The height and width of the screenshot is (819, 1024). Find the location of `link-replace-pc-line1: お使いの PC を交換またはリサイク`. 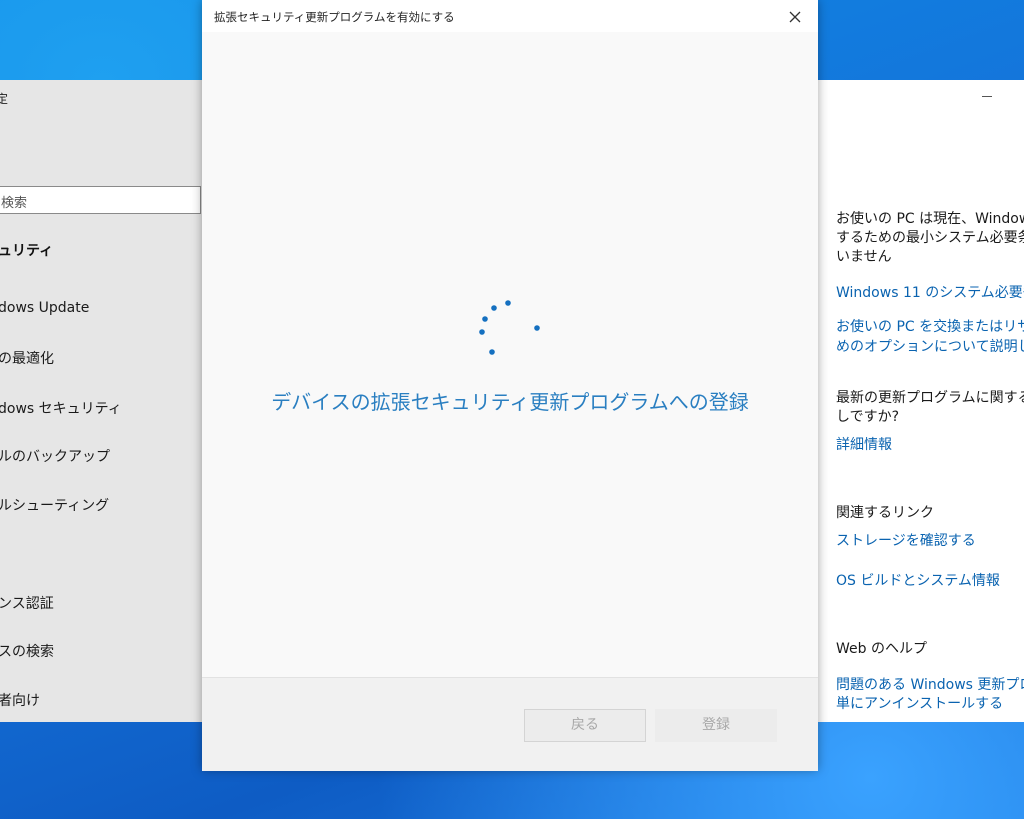

link-replace-pc-line1: お使いの PC を交換またはリサイク is located at coordinates (930, 327).